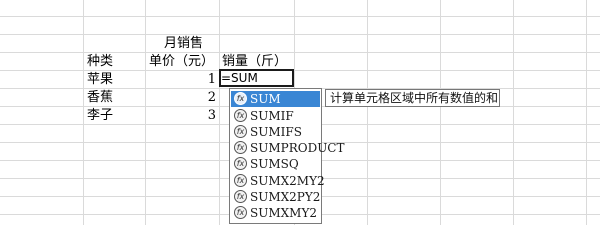 The height and width of the screenshot is (240, 600). I want to click on kind-cell-plum: 李子, so click(100, 116).